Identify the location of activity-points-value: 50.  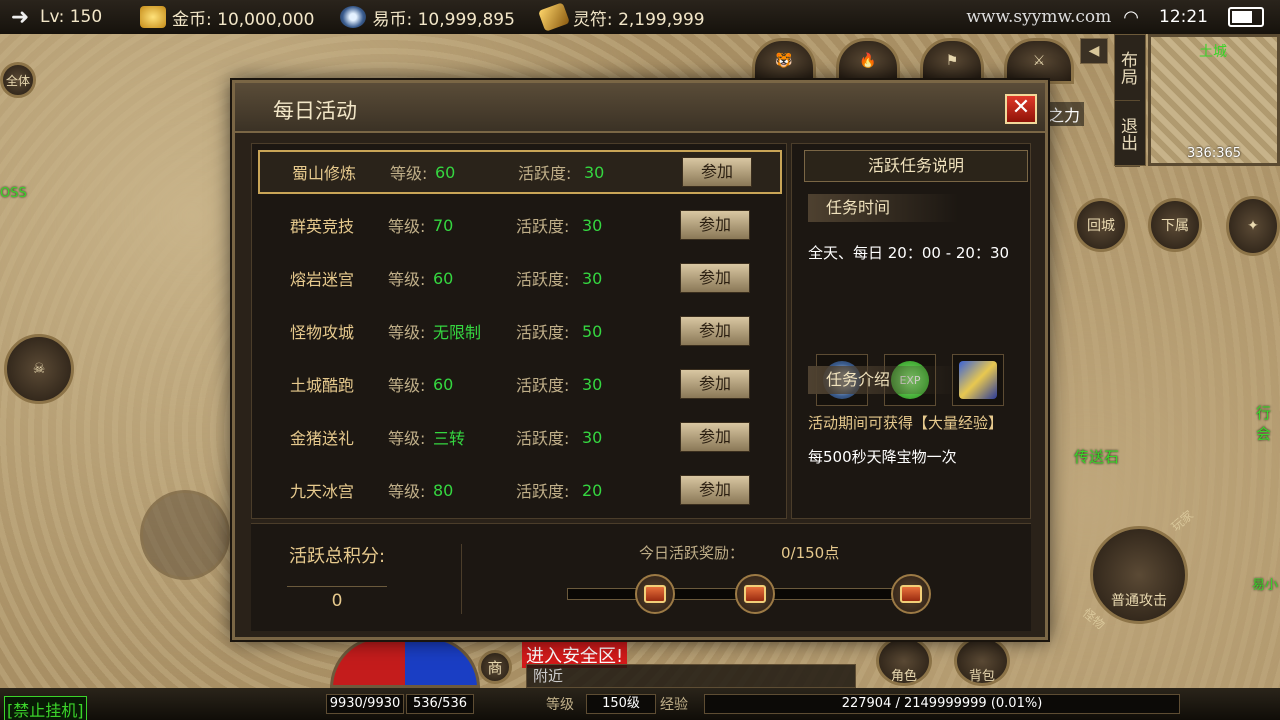
(592, 331).